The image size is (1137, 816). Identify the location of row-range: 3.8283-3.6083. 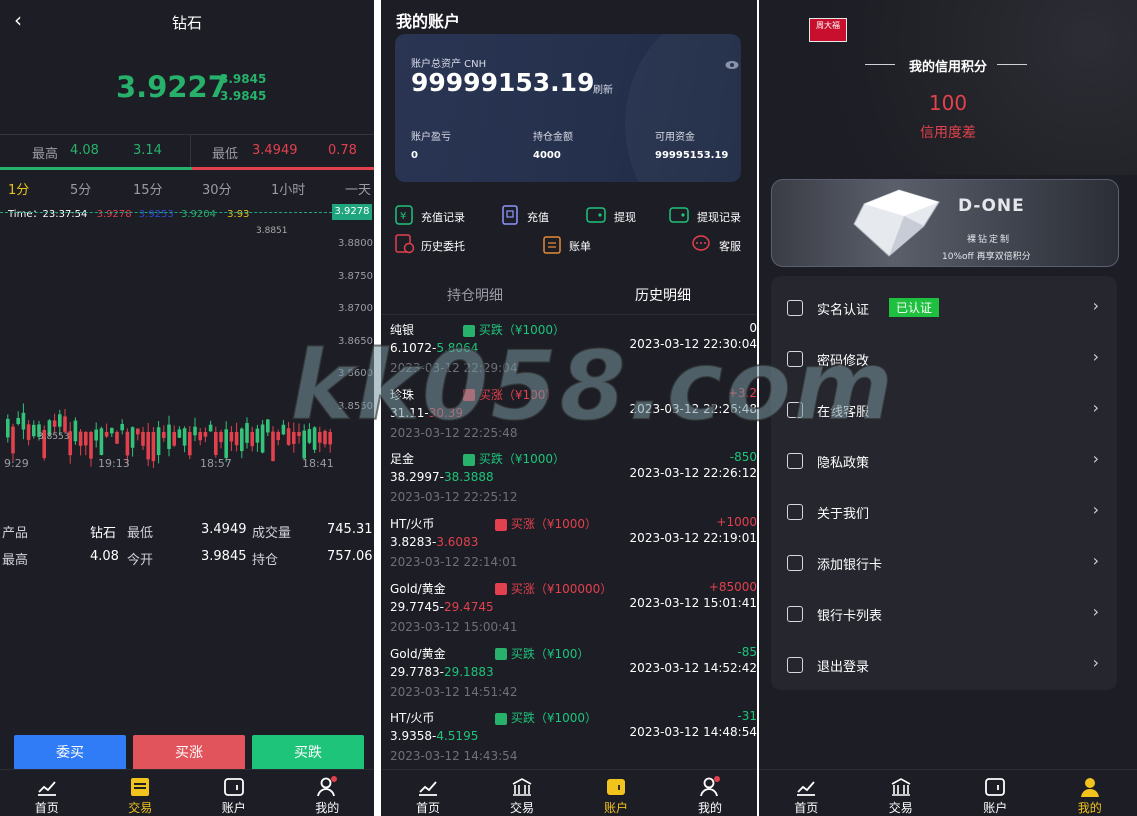
(434, 542).